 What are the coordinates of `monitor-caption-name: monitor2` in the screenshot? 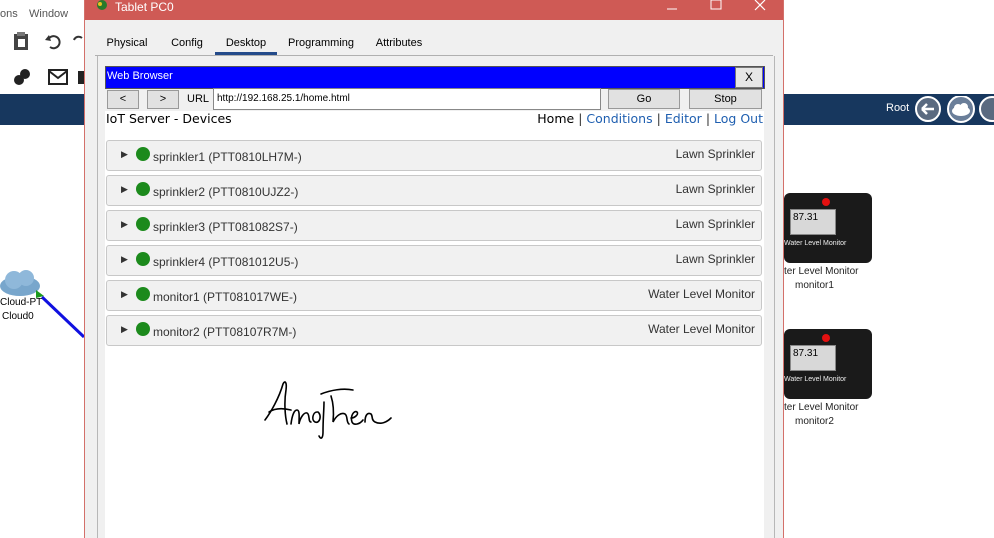 It's located at (814, 421).